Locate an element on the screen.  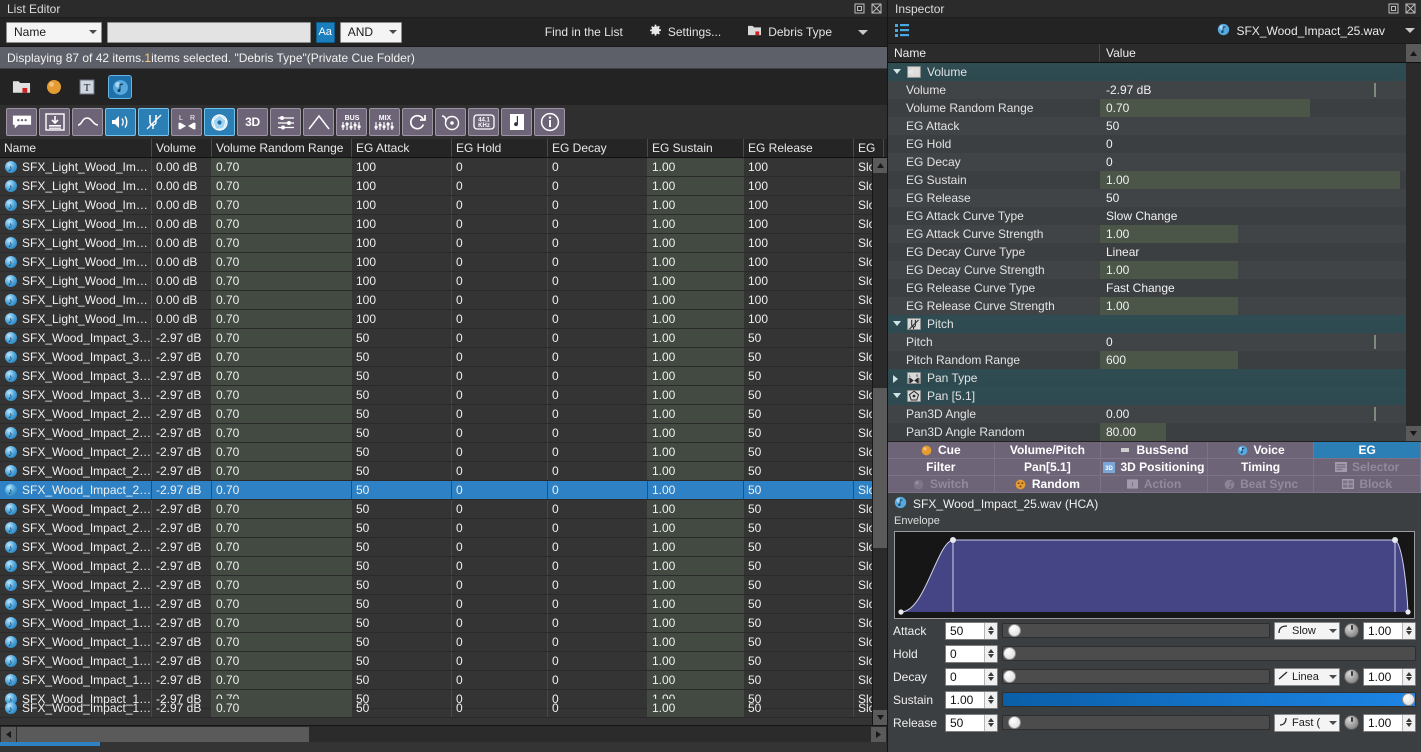
envelope-decay-curve-select: Linea is located at coordinates (1307, 676).